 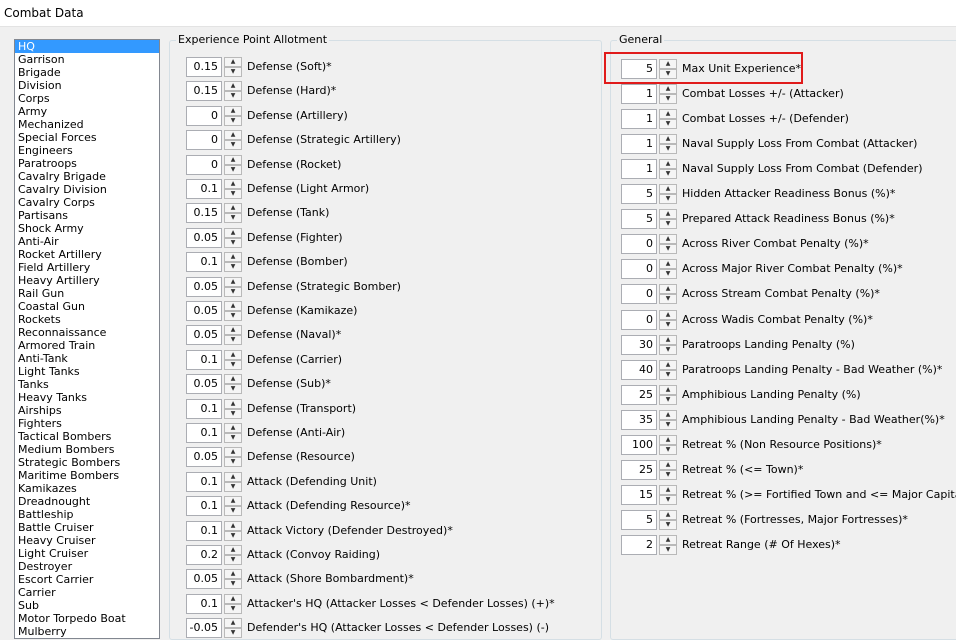 What do you see at coordinates (87, 592) in the screenshot?
I see `unit-list-item: Carrier` at bounding box center [87, 592].